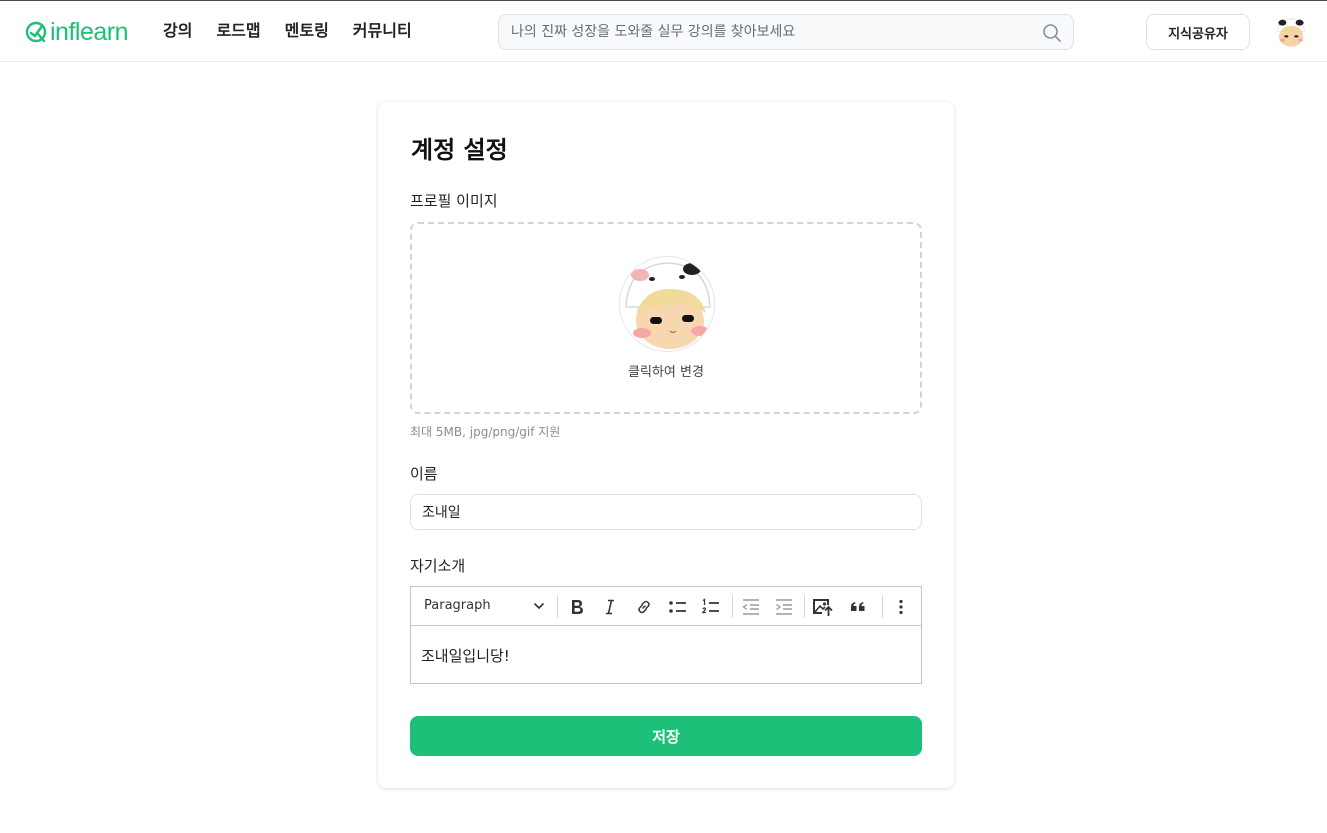  What do you see at coordinates (771, 32) in the screenshot?
I see `search-input` at bounding box center [771, 32].